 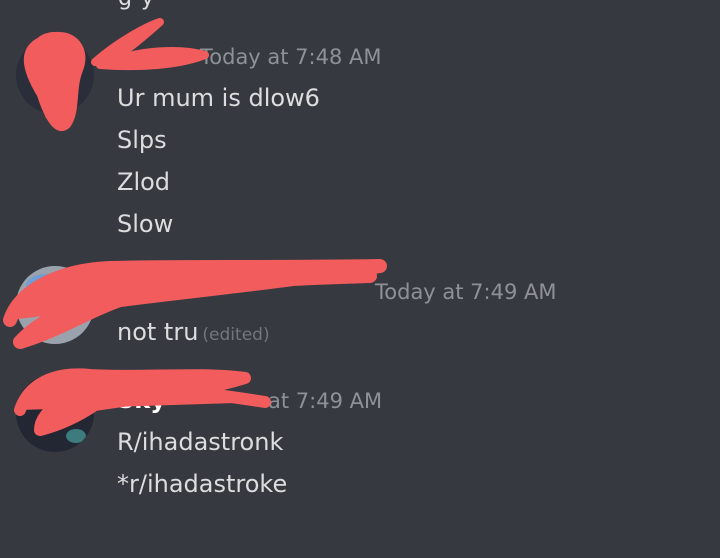 What do you see at coordinates (145, 224) in the screenshot?
I see `message-text: Slow` at bounding box center [145, 224].